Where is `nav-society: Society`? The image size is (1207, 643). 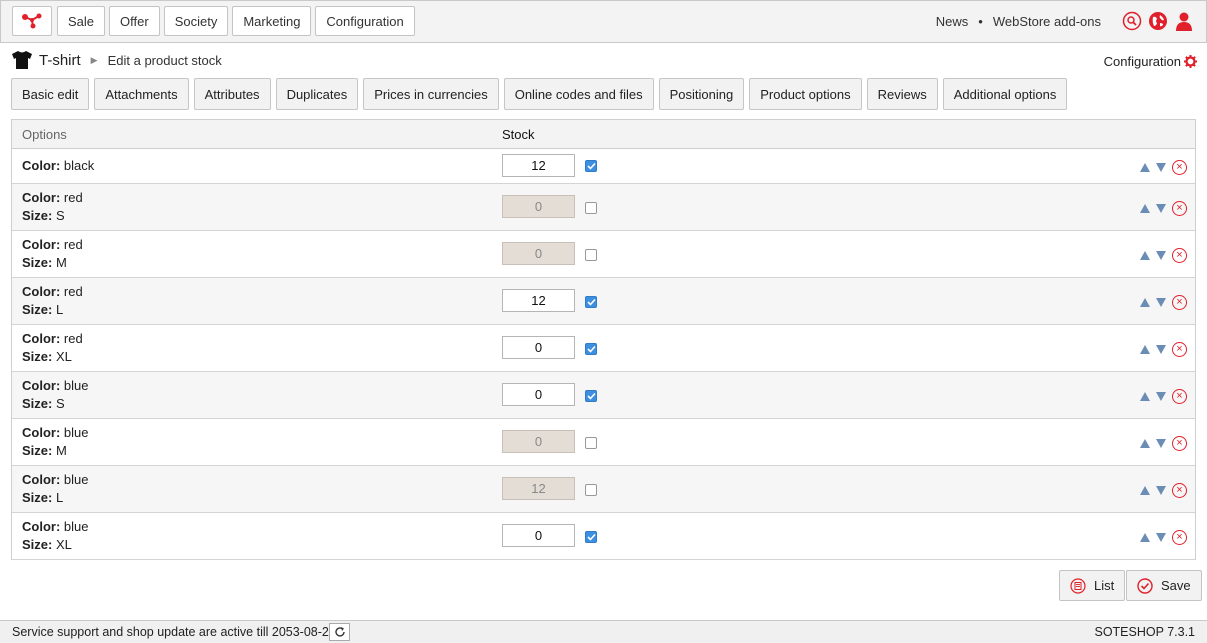
nav-society: Society is located at coordinates (196, 21).